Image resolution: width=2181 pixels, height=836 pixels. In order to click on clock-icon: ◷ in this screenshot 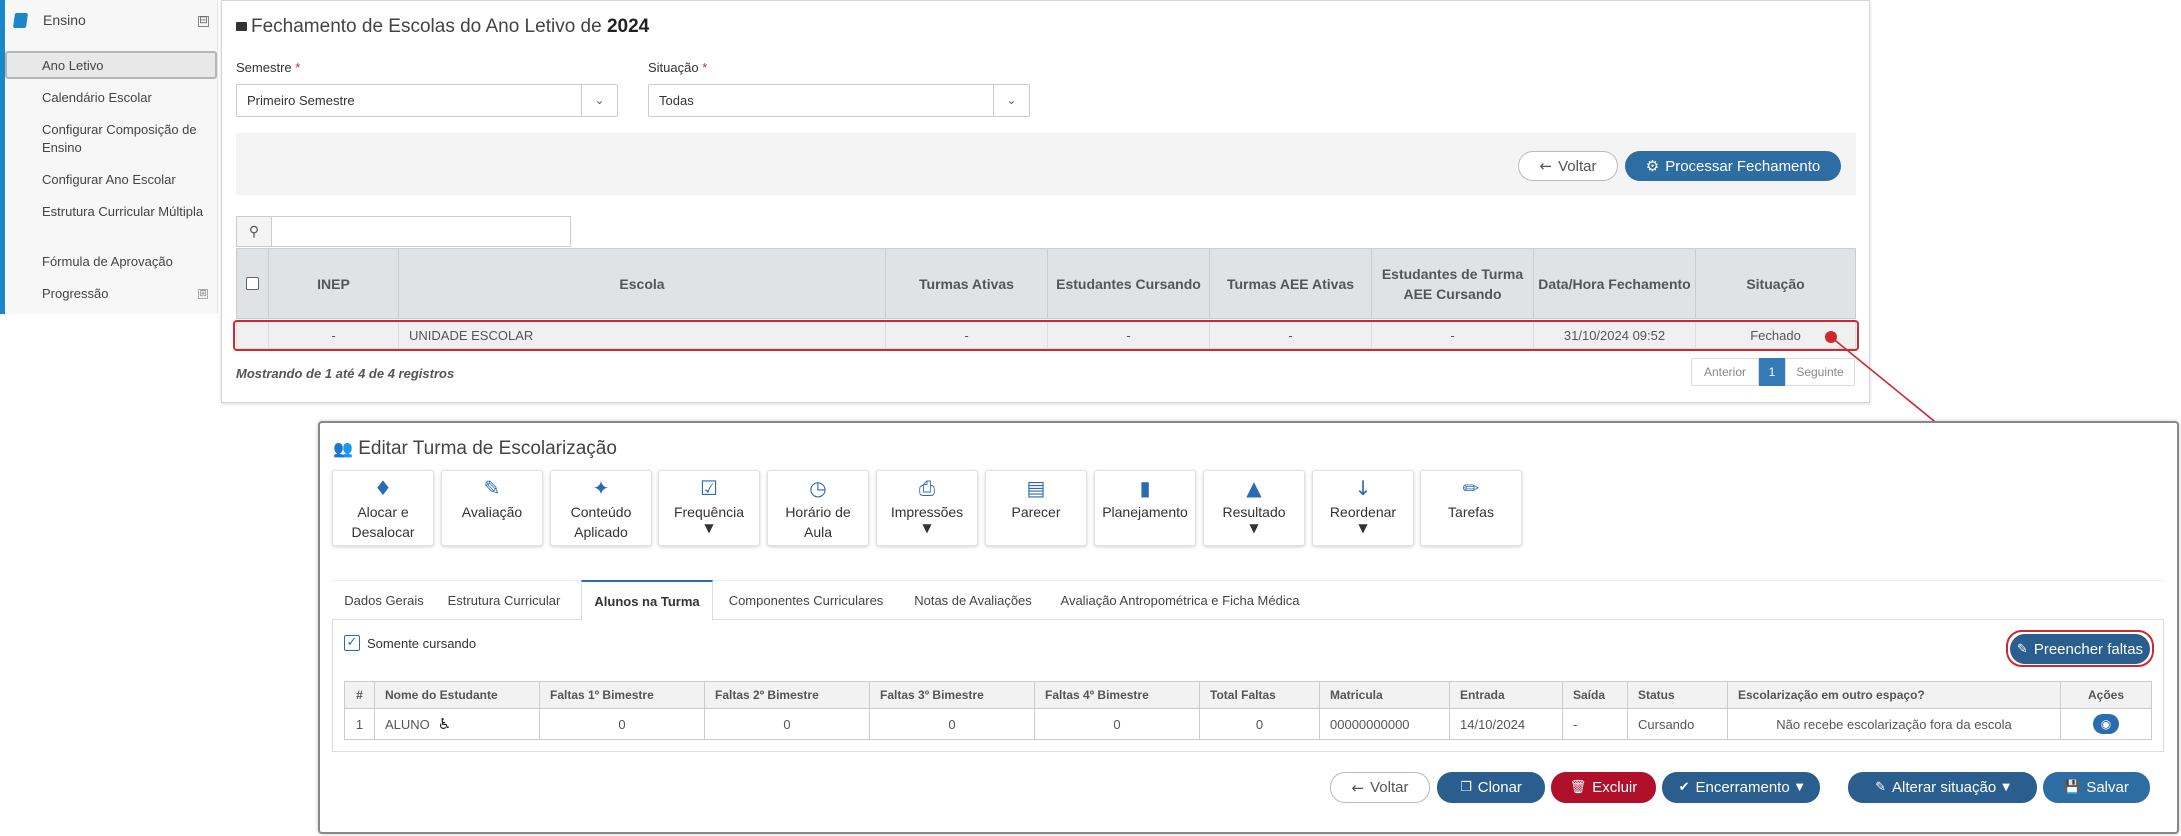, I will do `click(818, 488)`.